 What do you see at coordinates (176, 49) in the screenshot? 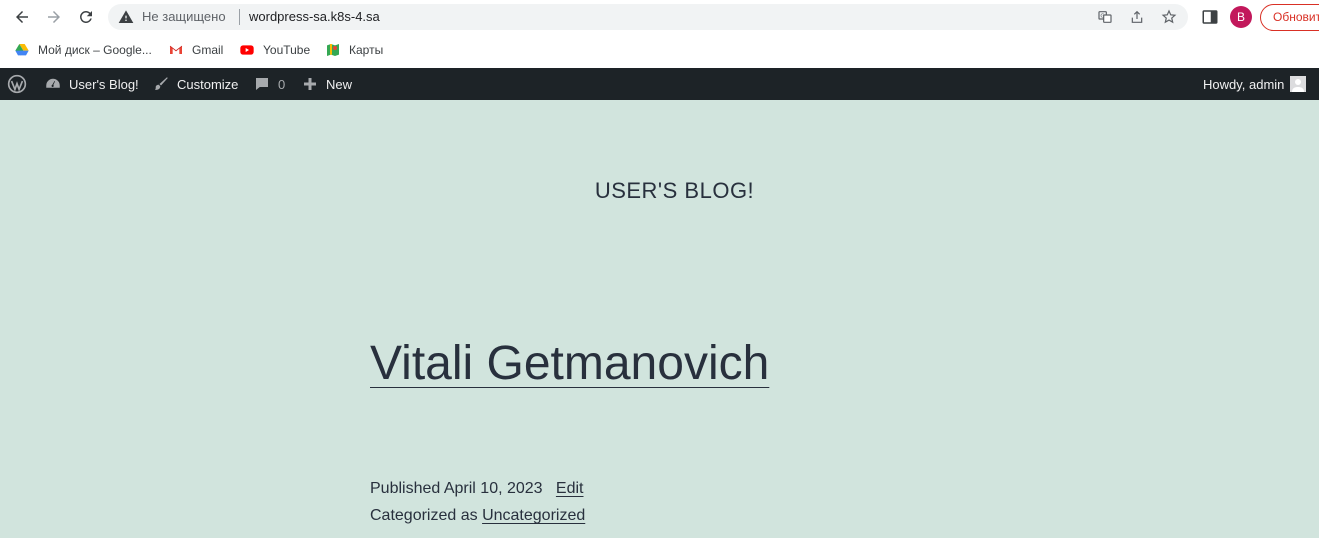
I see `gmail-icon` at bounding box center [176, 49].